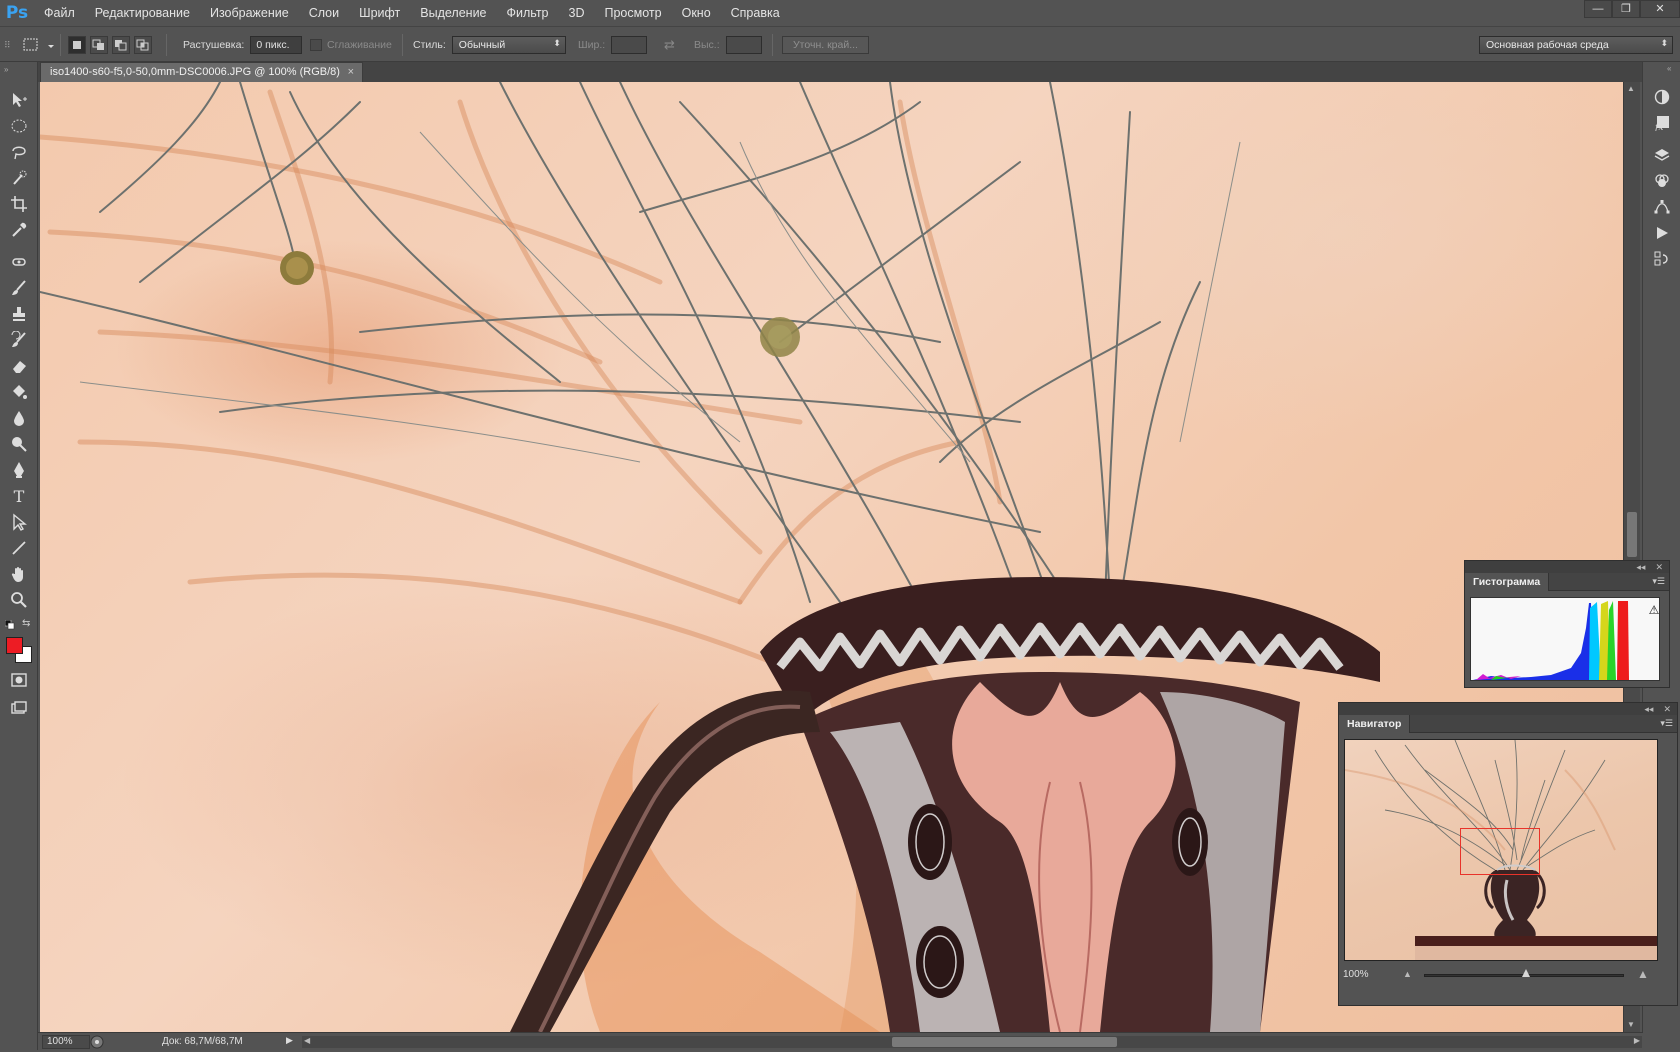  Describe the element at coordinates (19, 680) in the screenshot. I see `quick-mask-icon` at that location.